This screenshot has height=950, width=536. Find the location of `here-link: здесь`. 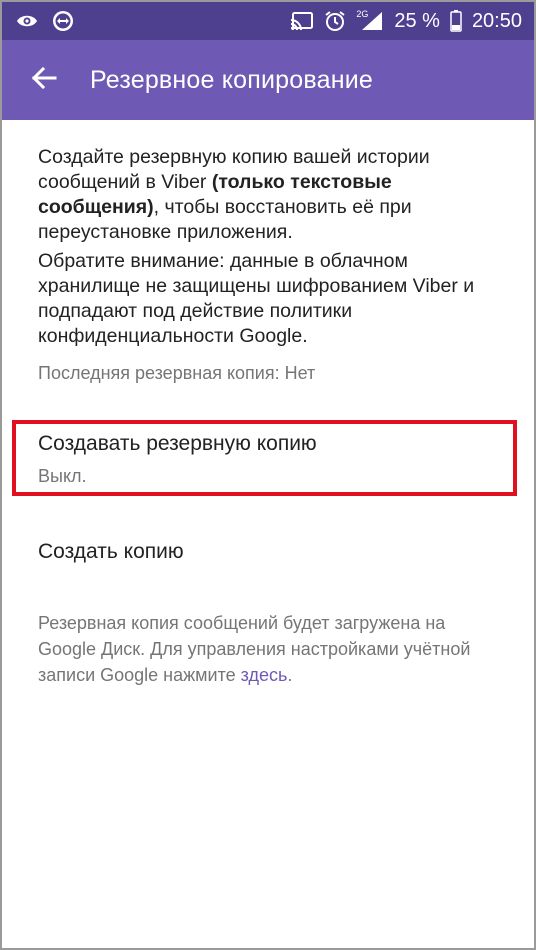

here-link: здесь is located at coordinates (264, 675).